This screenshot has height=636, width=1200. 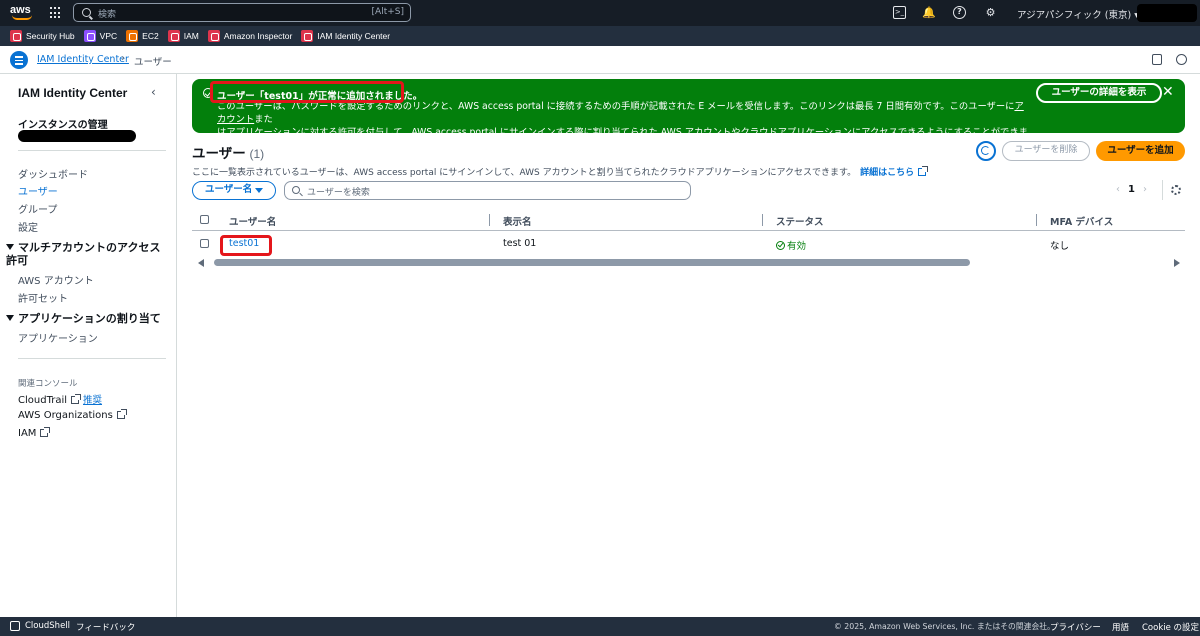 What do you see at coordinates (19, 60) in the screenshot?
I see `menu-icon` at bounding box center [19, 60].